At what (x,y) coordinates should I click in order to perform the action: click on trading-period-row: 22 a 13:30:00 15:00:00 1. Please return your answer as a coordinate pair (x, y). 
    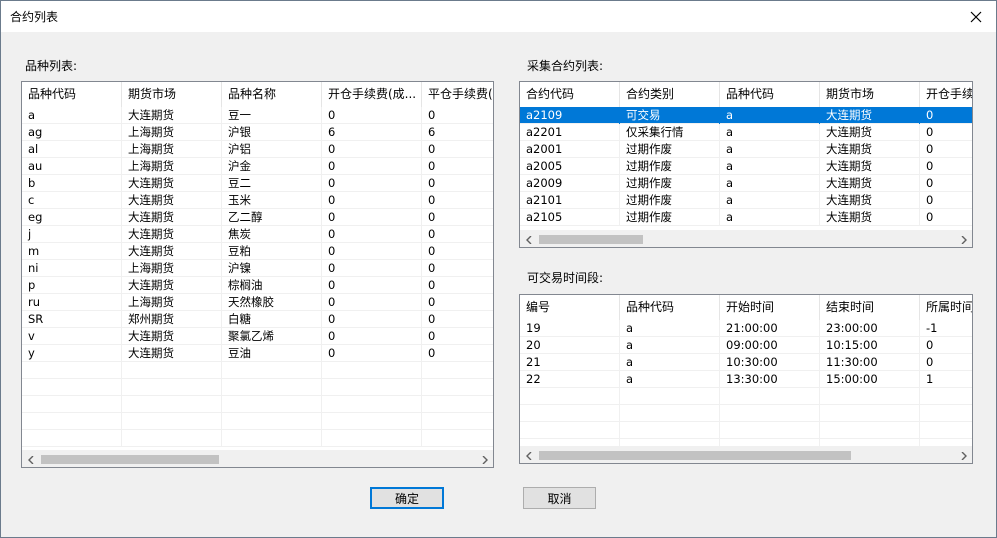
    Looking at the image, I should click on (746, 379).